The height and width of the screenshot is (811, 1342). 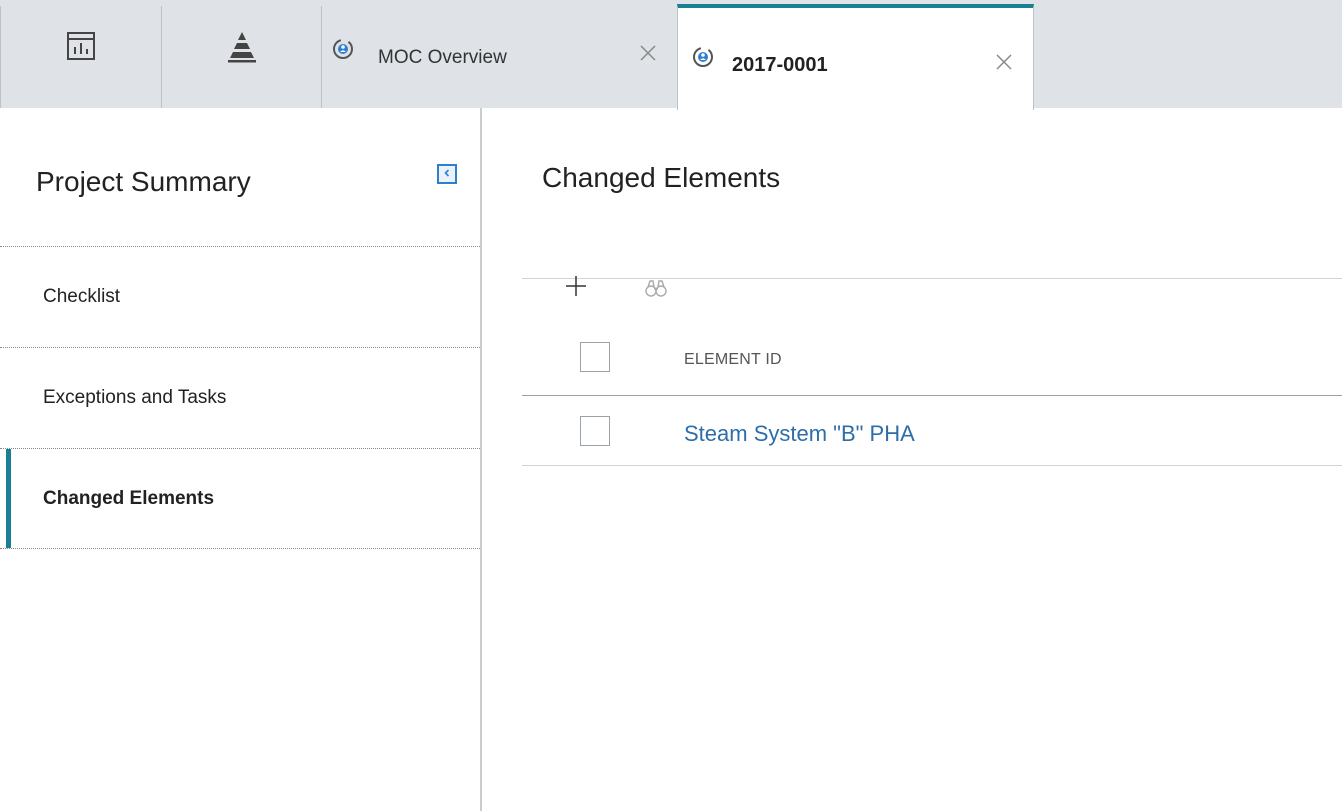 What do you see at coordinates (143, 181) in the screenshot?
I see `sidebar-title: Project Summary` at bounding box center [143, 181].